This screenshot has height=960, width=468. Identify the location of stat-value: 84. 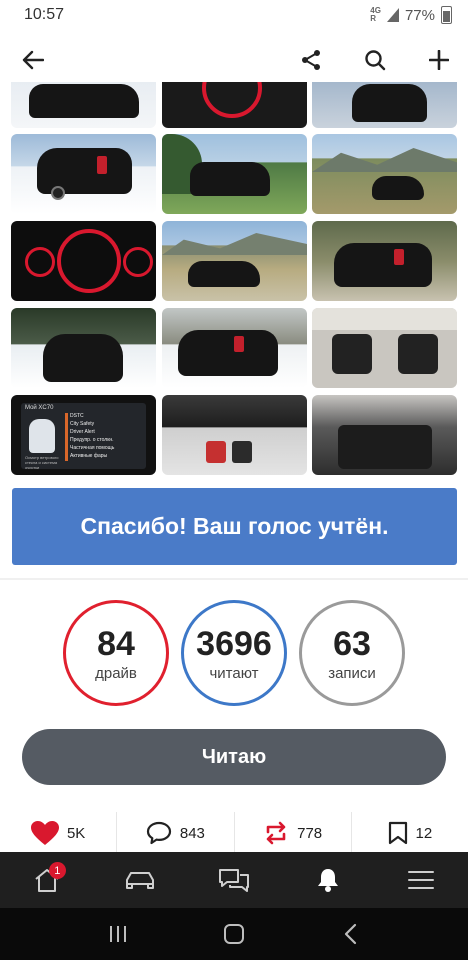
(116, 643).